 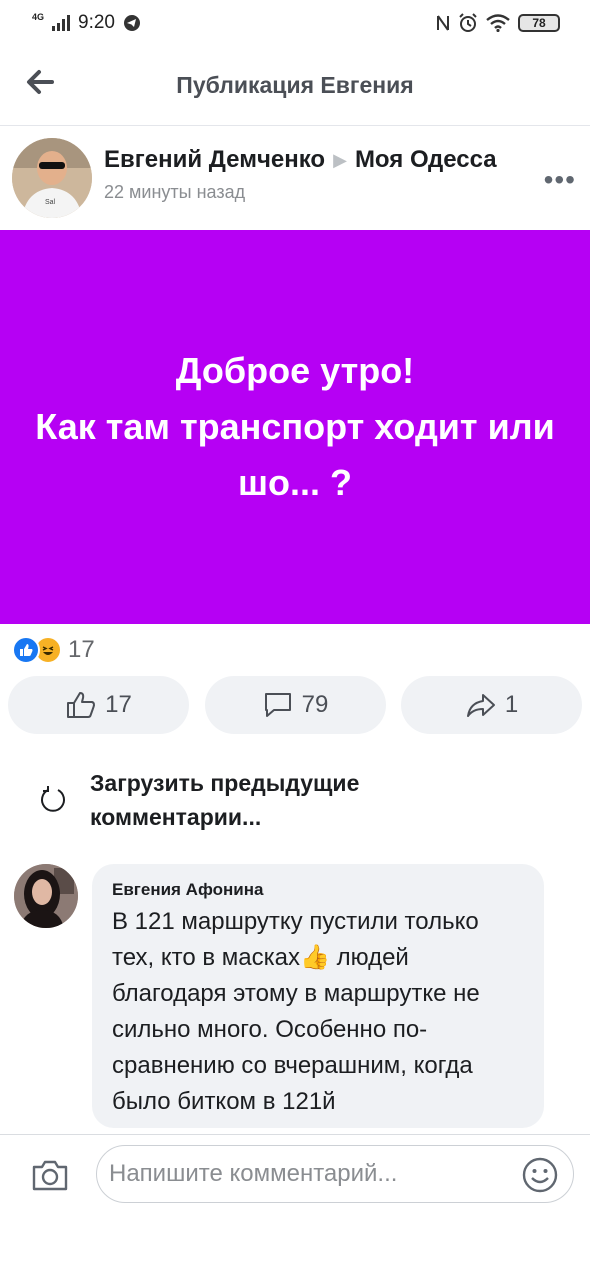 I want to click on back-arrow-icon, so click(x=40, y=82).